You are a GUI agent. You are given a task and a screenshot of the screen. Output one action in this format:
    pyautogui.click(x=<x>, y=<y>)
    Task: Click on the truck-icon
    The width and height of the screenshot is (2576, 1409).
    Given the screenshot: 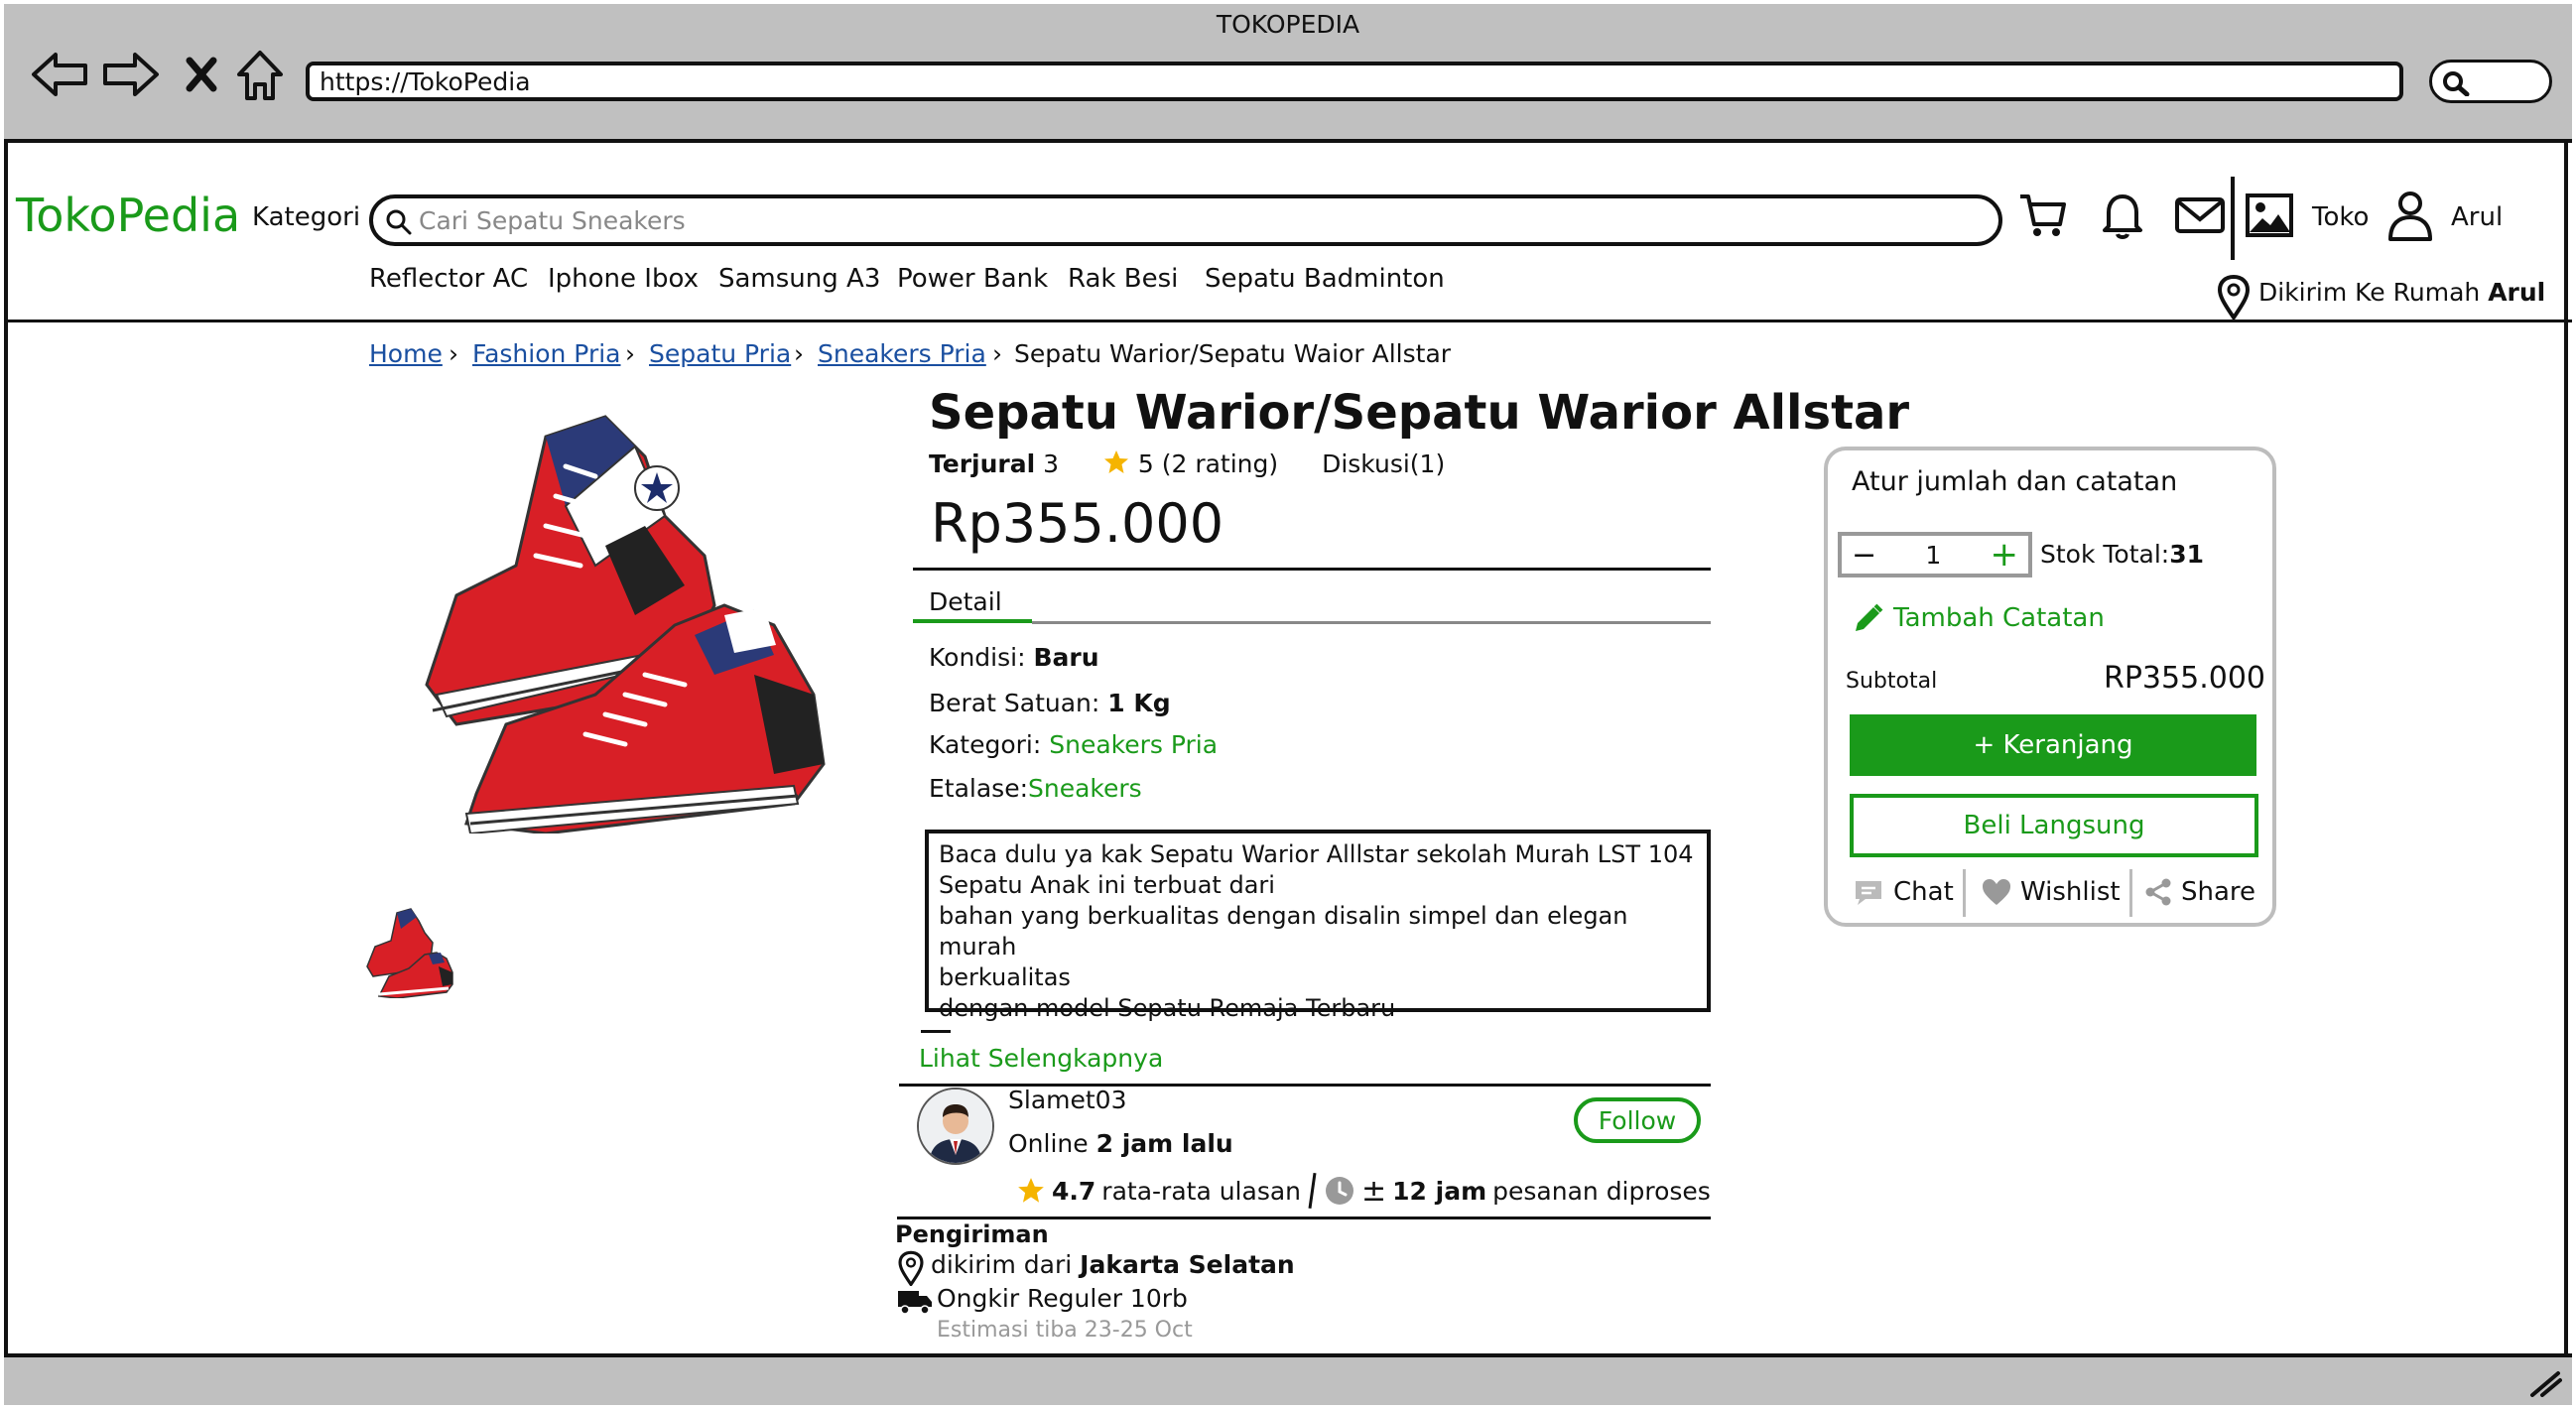 What is the action you would take?
    pyautogui.click(x=915, y=1304)
    